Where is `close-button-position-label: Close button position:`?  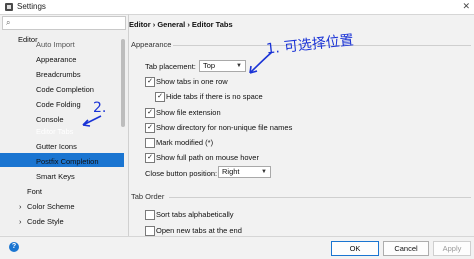
close-button-position-label: Close button position: is located at coordinates (181, 173).